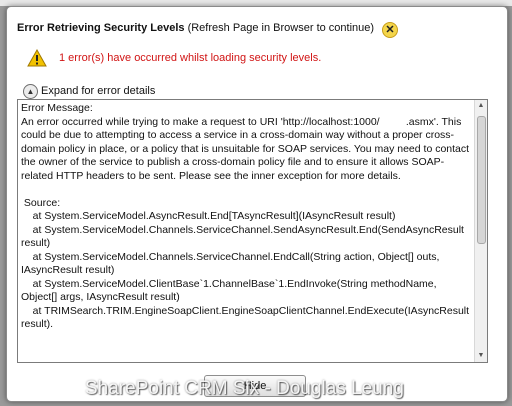  Describe the element at coordinates (390, 30) in the screenshot. I see `close-icon: ✕` at that location.